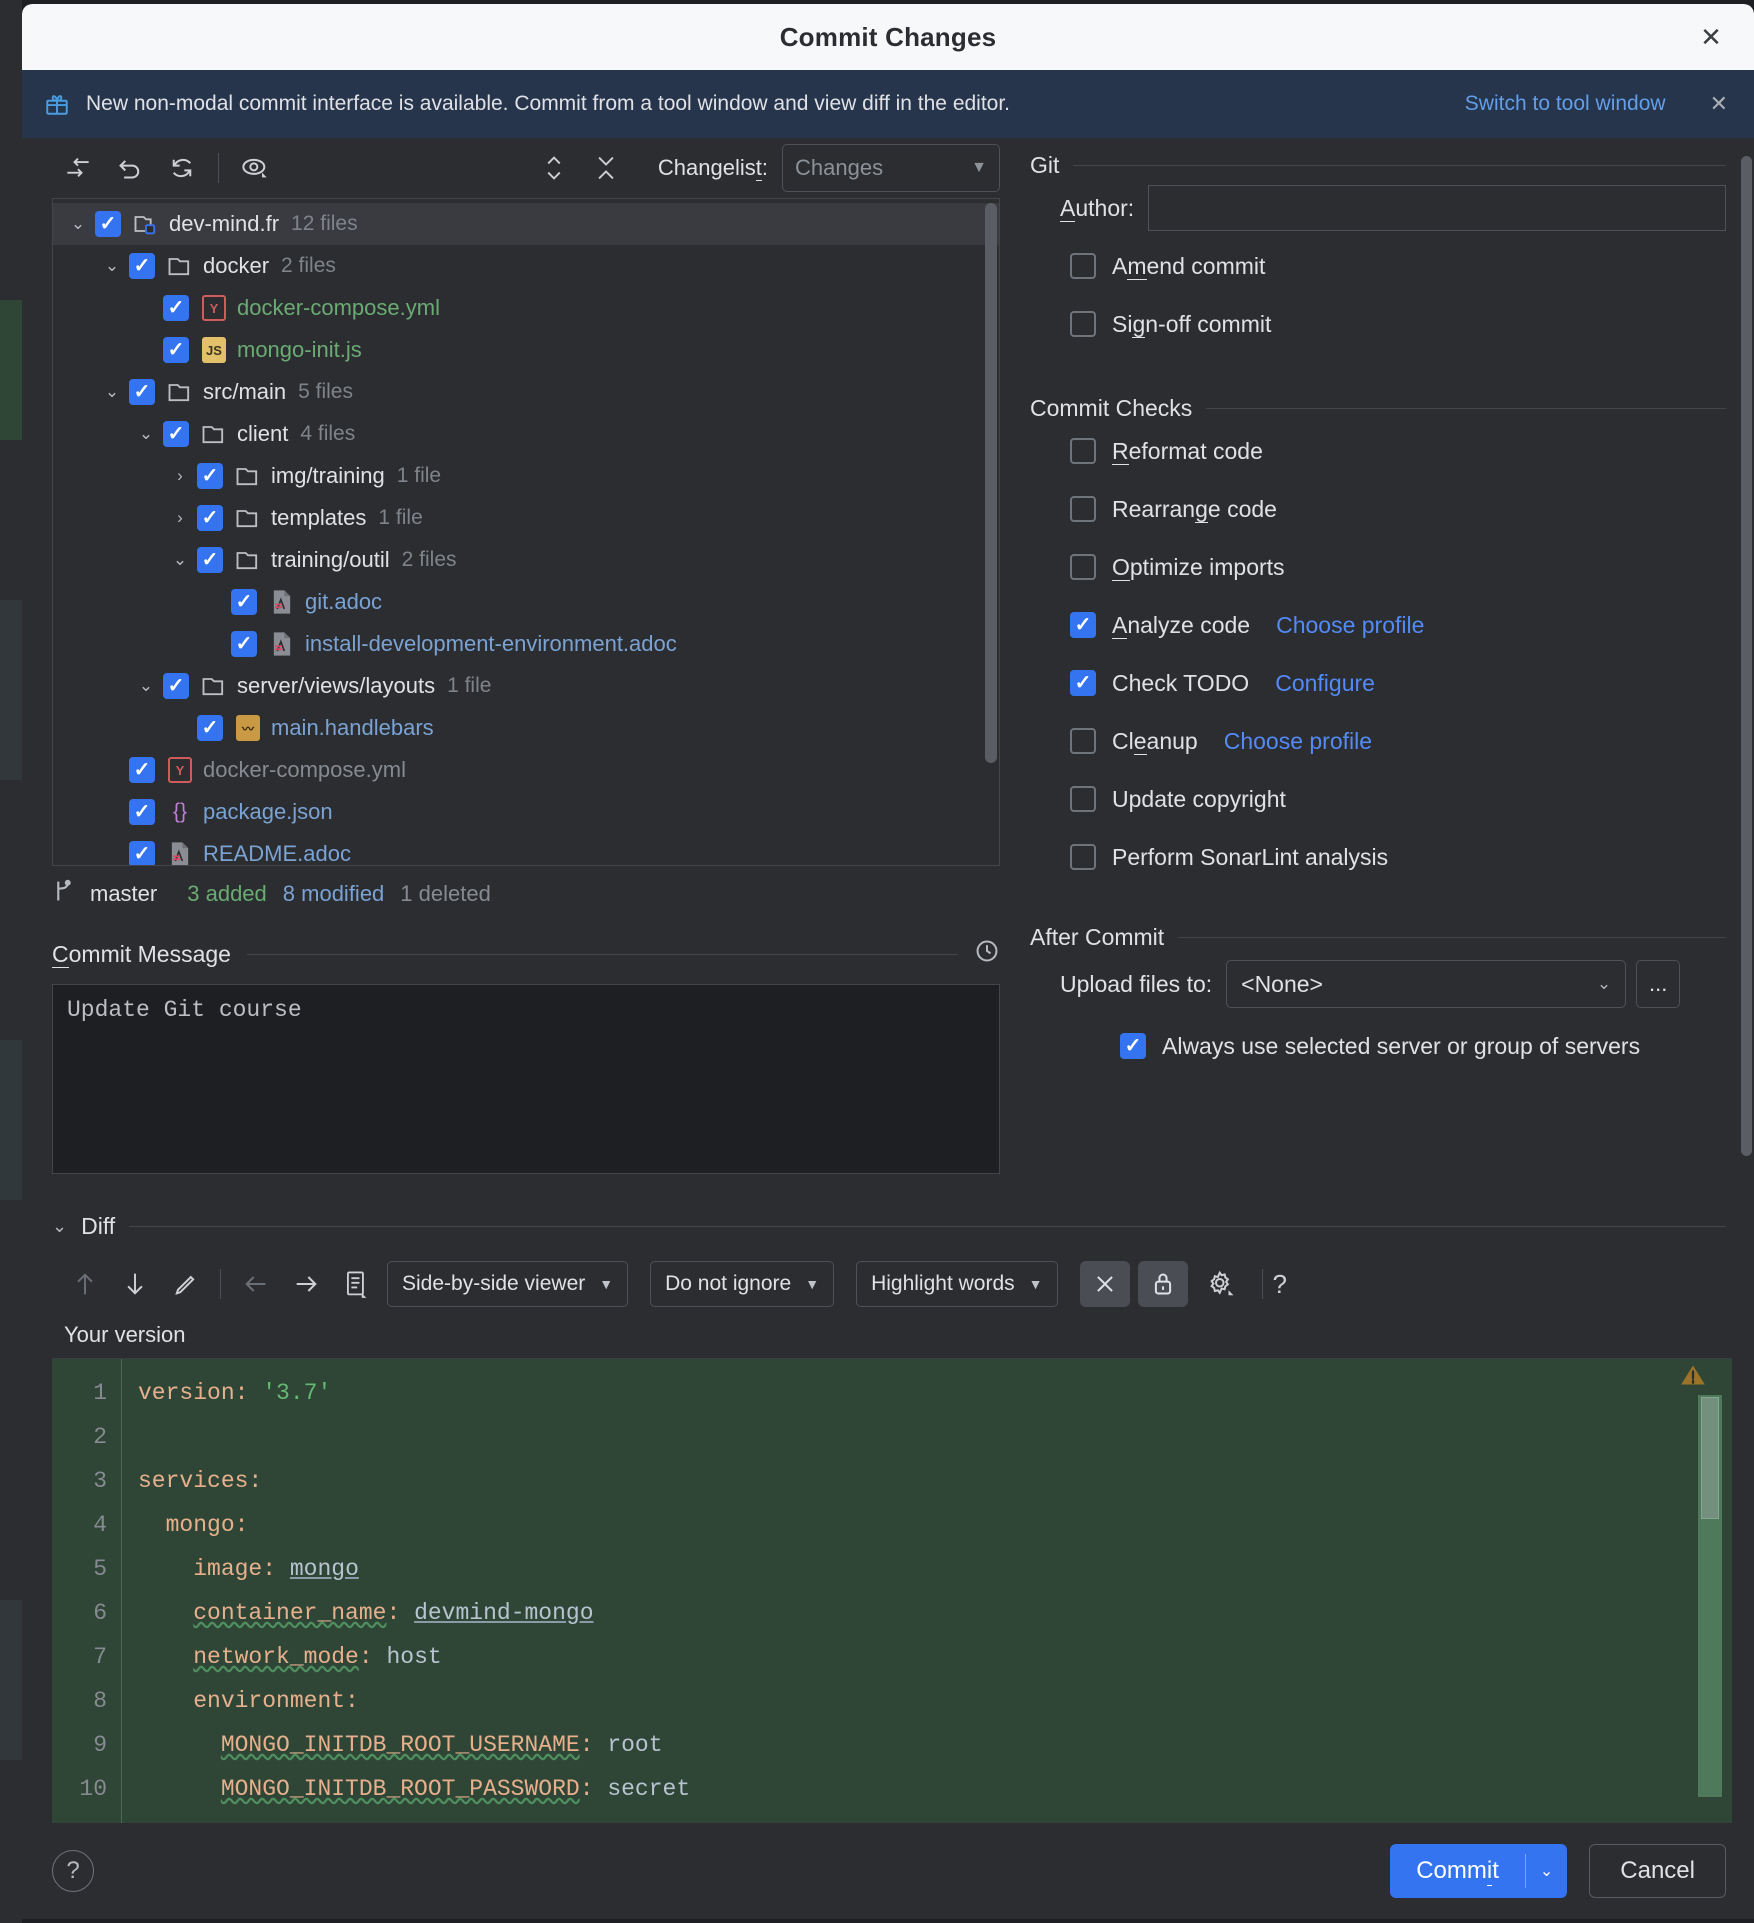  I want to click on tree-row-install-development-environment-adoc: install-development-environment.adoc, so click(526, 644).